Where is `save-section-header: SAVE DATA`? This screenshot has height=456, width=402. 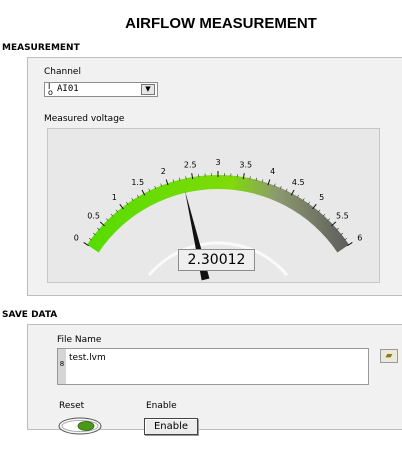
save-section-header: SAVE DATA is located at coordinates (30, 315).